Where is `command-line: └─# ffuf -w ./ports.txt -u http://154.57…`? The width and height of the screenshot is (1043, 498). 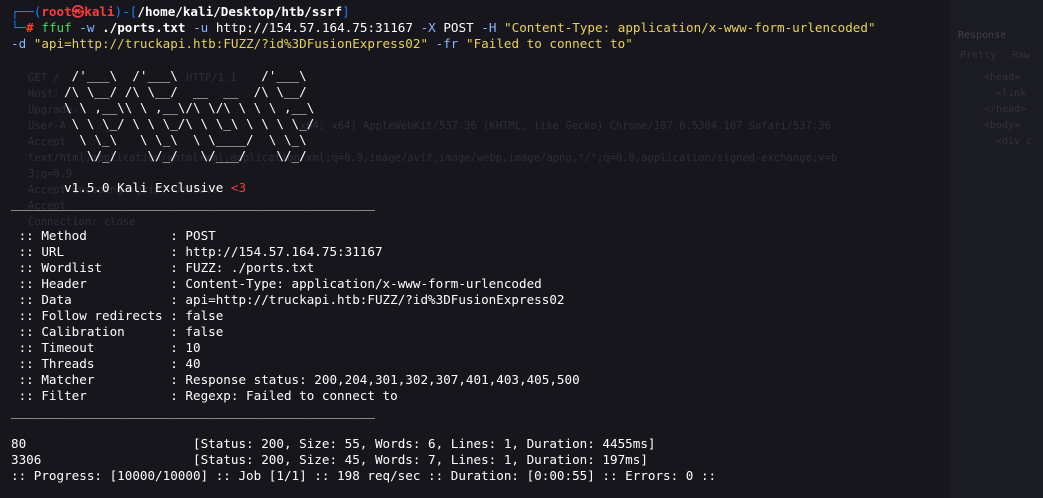 command-line: └─# ffuf -w ./ports.txt -u http://154.57… is located at coordinates (527, 28).